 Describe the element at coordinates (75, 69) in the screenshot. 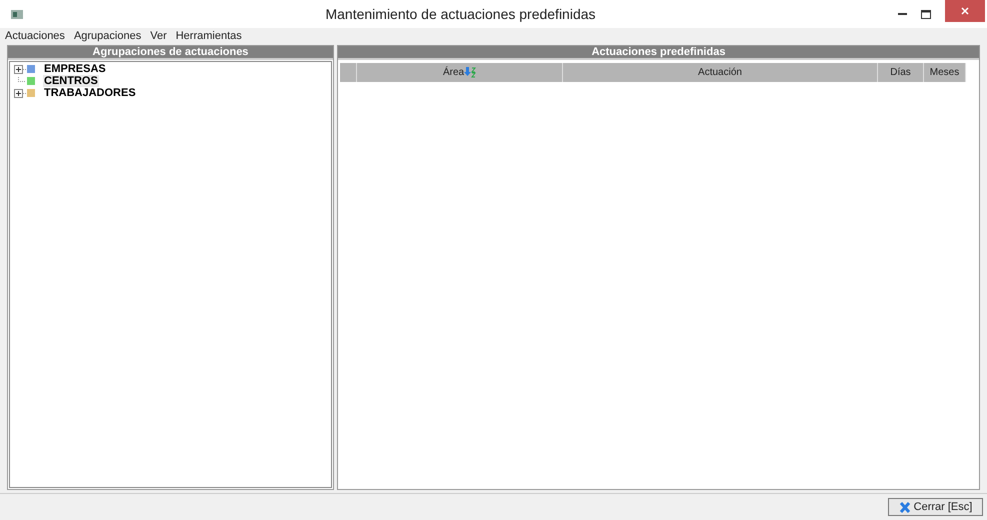

I see `tree-item: EMPRESAS` at that location.